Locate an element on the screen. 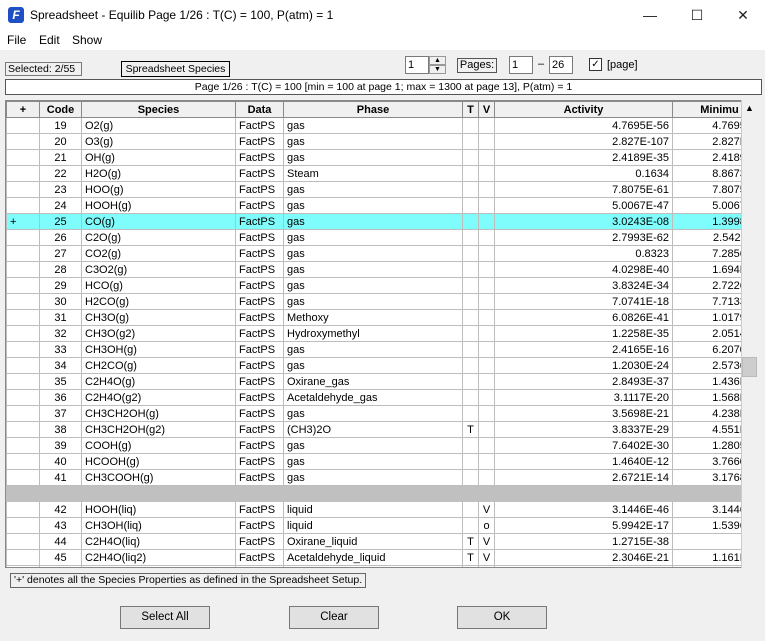 The image size is (765, 641). cell-species: CH3O(g2) is located at coordinates (158, 333).